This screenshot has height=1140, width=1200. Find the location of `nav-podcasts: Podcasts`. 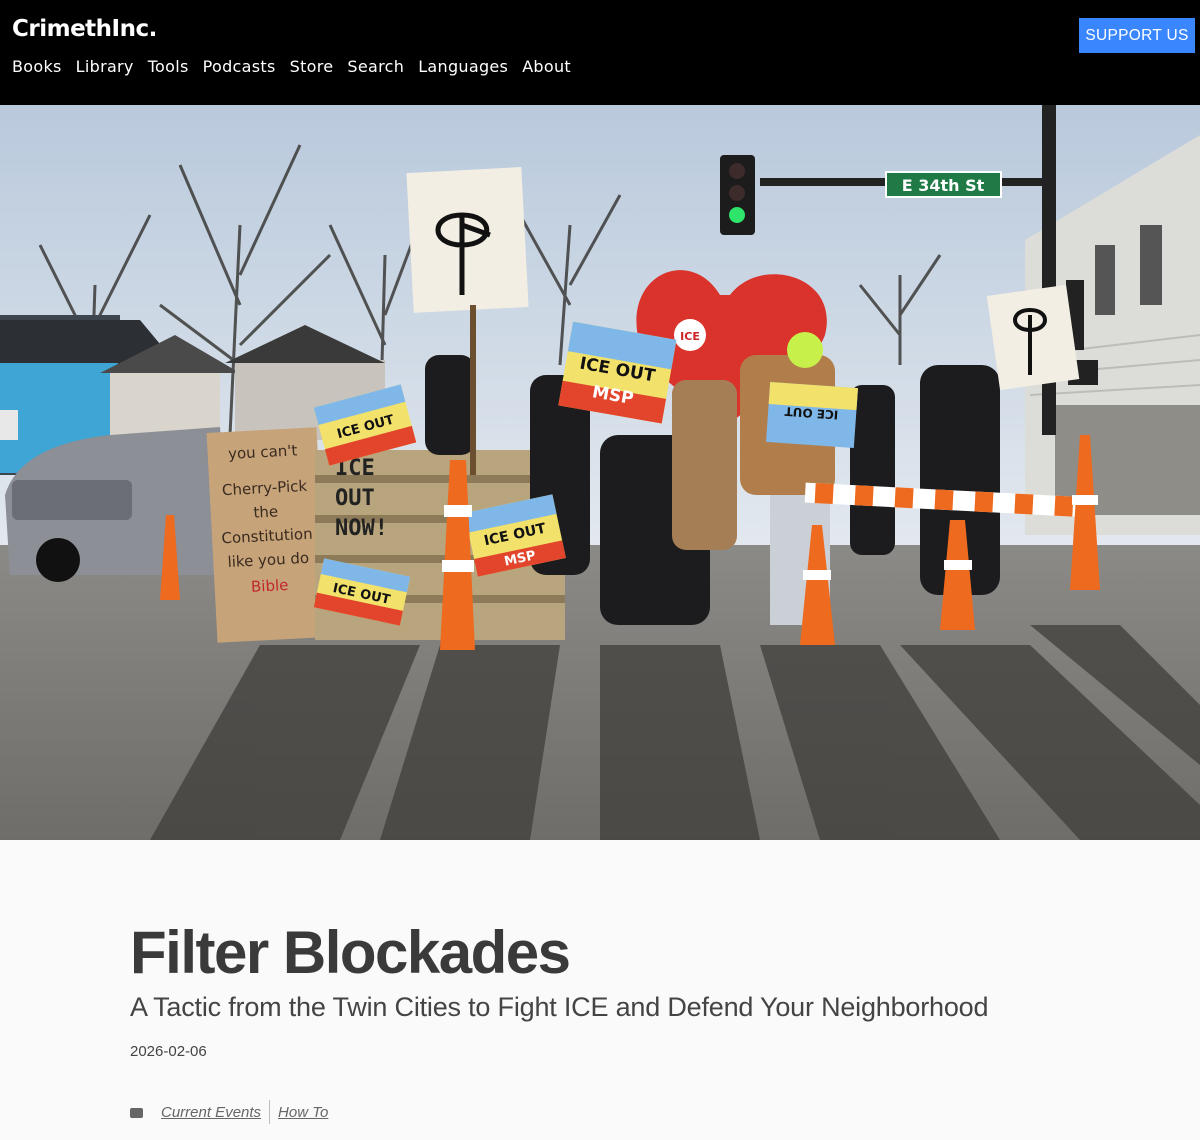

nav-podcasts: Podcasts is located at coordinates (239, 66).